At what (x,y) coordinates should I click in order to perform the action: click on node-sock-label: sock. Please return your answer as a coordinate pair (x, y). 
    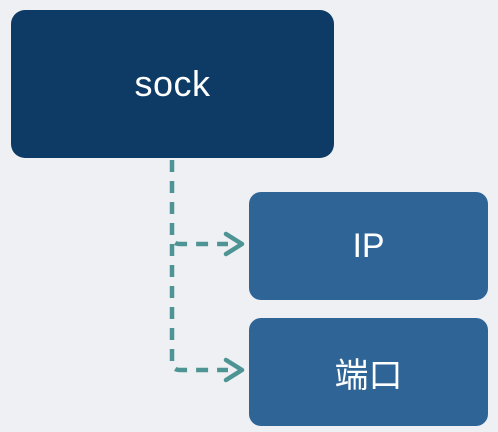
    Looking at the image, I should click on (172, 83).